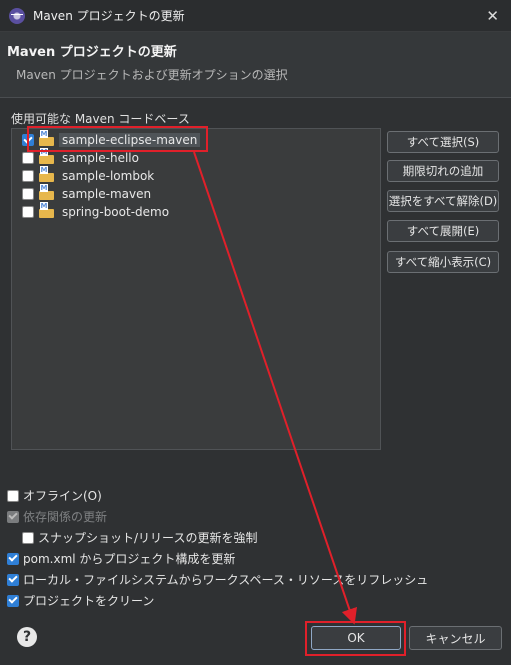  I want to click on tree-item-label: sample-hello, so click(100, 158).